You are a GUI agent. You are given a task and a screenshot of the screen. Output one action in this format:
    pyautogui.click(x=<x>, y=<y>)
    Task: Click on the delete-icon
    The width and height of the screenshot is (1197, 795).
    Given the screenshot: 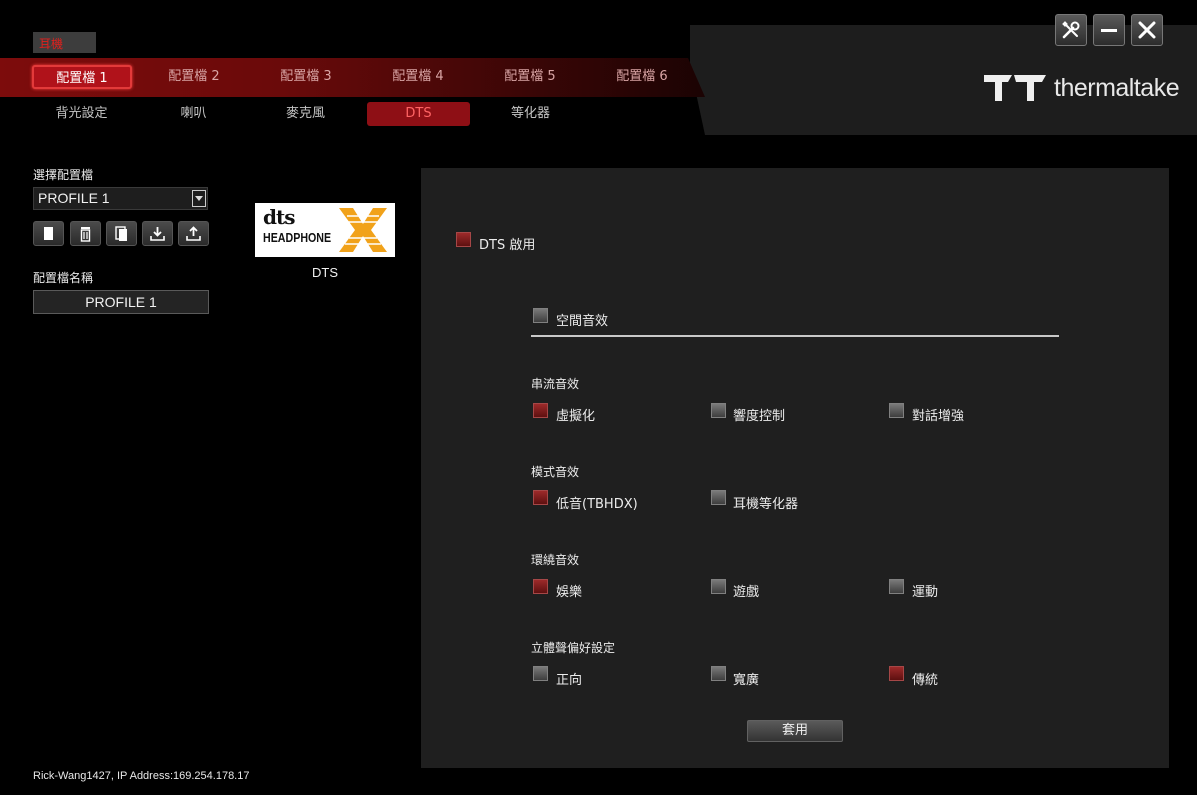 What is the action you would take?
    pyautogui.click(x=85, y=234)
    